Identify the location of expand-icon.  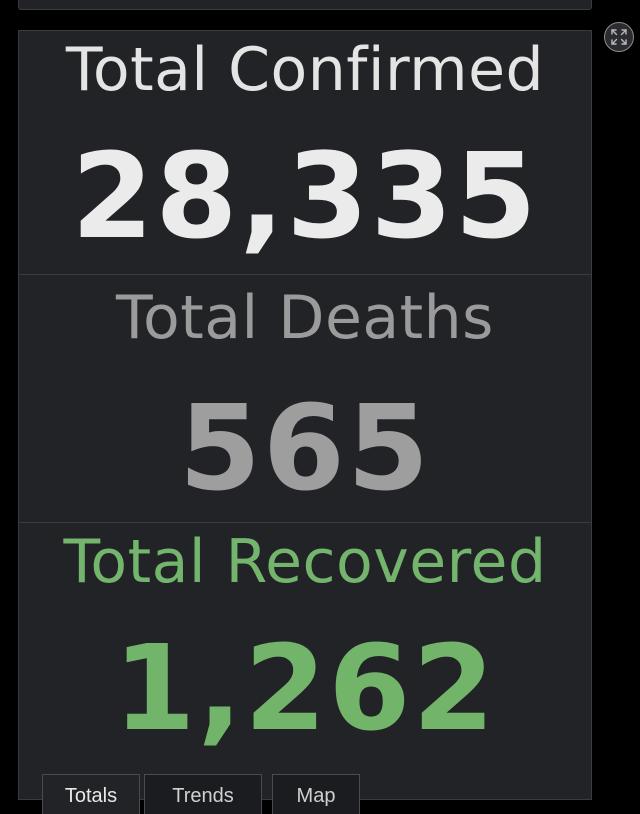
(619, 37).